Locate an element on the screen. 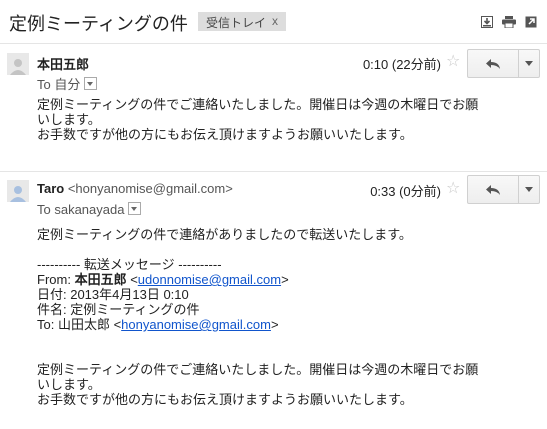 The width and height of the screenshot is (547, 429). recipient-line: To sakanayada is located at coordinates (89, 209).